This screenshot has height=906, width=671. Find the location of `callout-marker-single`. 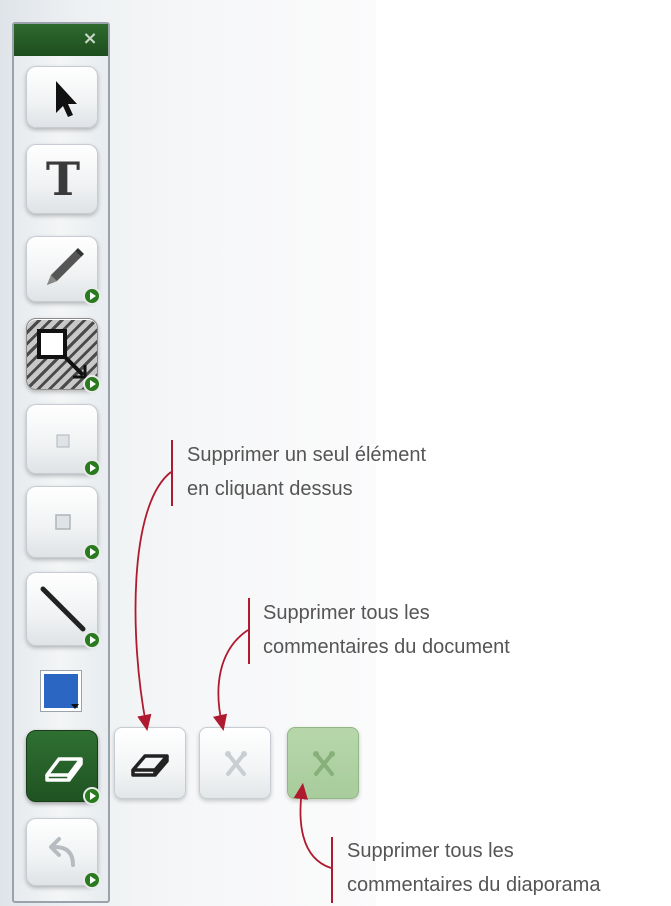

callout-marker-single is located at coordinates (172, 473).